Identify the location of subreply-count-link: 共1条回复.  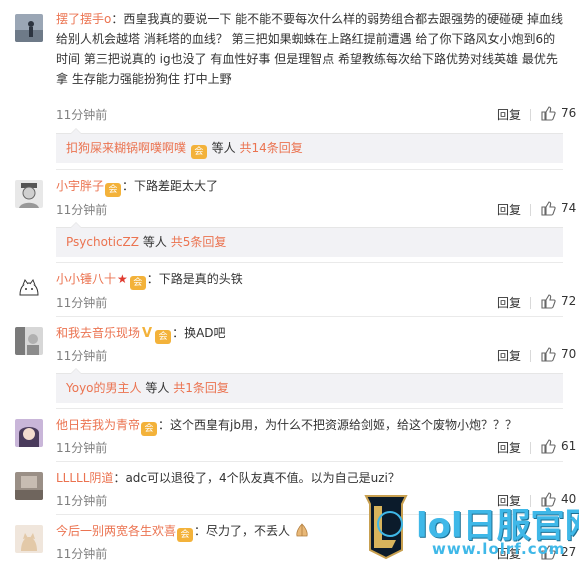
(201, 388).